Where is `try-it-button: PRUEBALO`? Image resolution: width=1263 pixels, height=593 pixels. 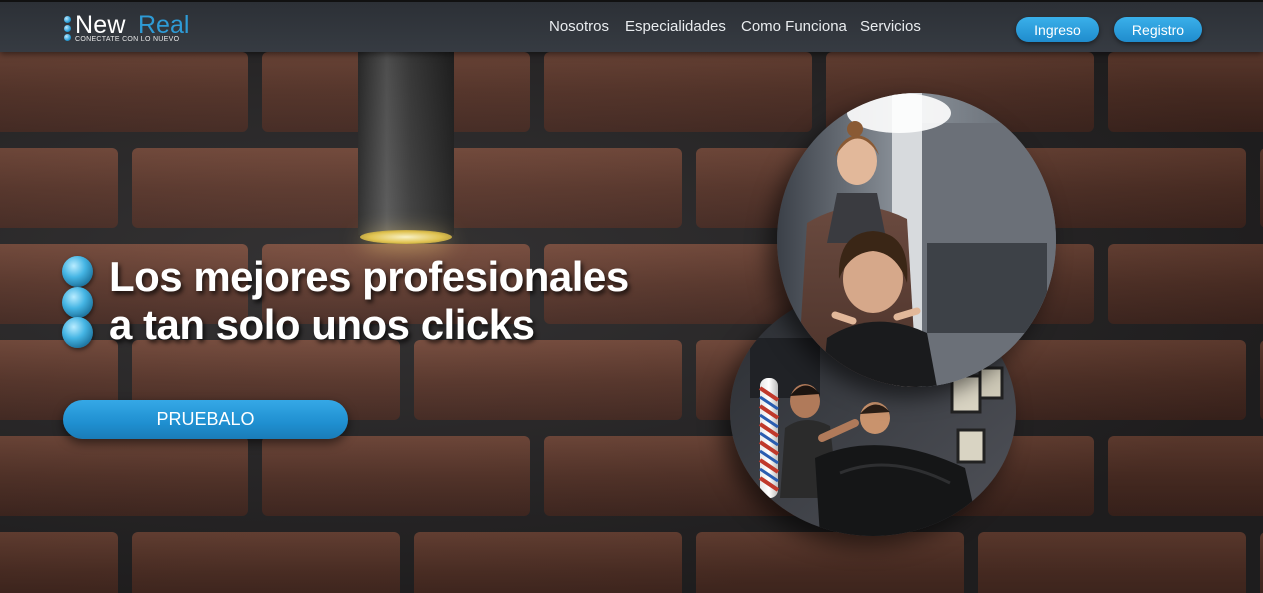 try-it-button: PRUEBALO is located at coordinates (205, 419).